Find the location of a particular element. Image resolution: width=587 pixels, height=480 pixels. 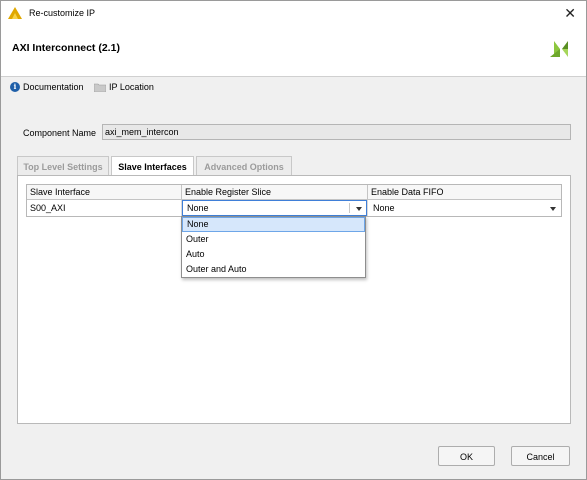

dropdown-option-auto: Auto is located at coordinates (273, 254).